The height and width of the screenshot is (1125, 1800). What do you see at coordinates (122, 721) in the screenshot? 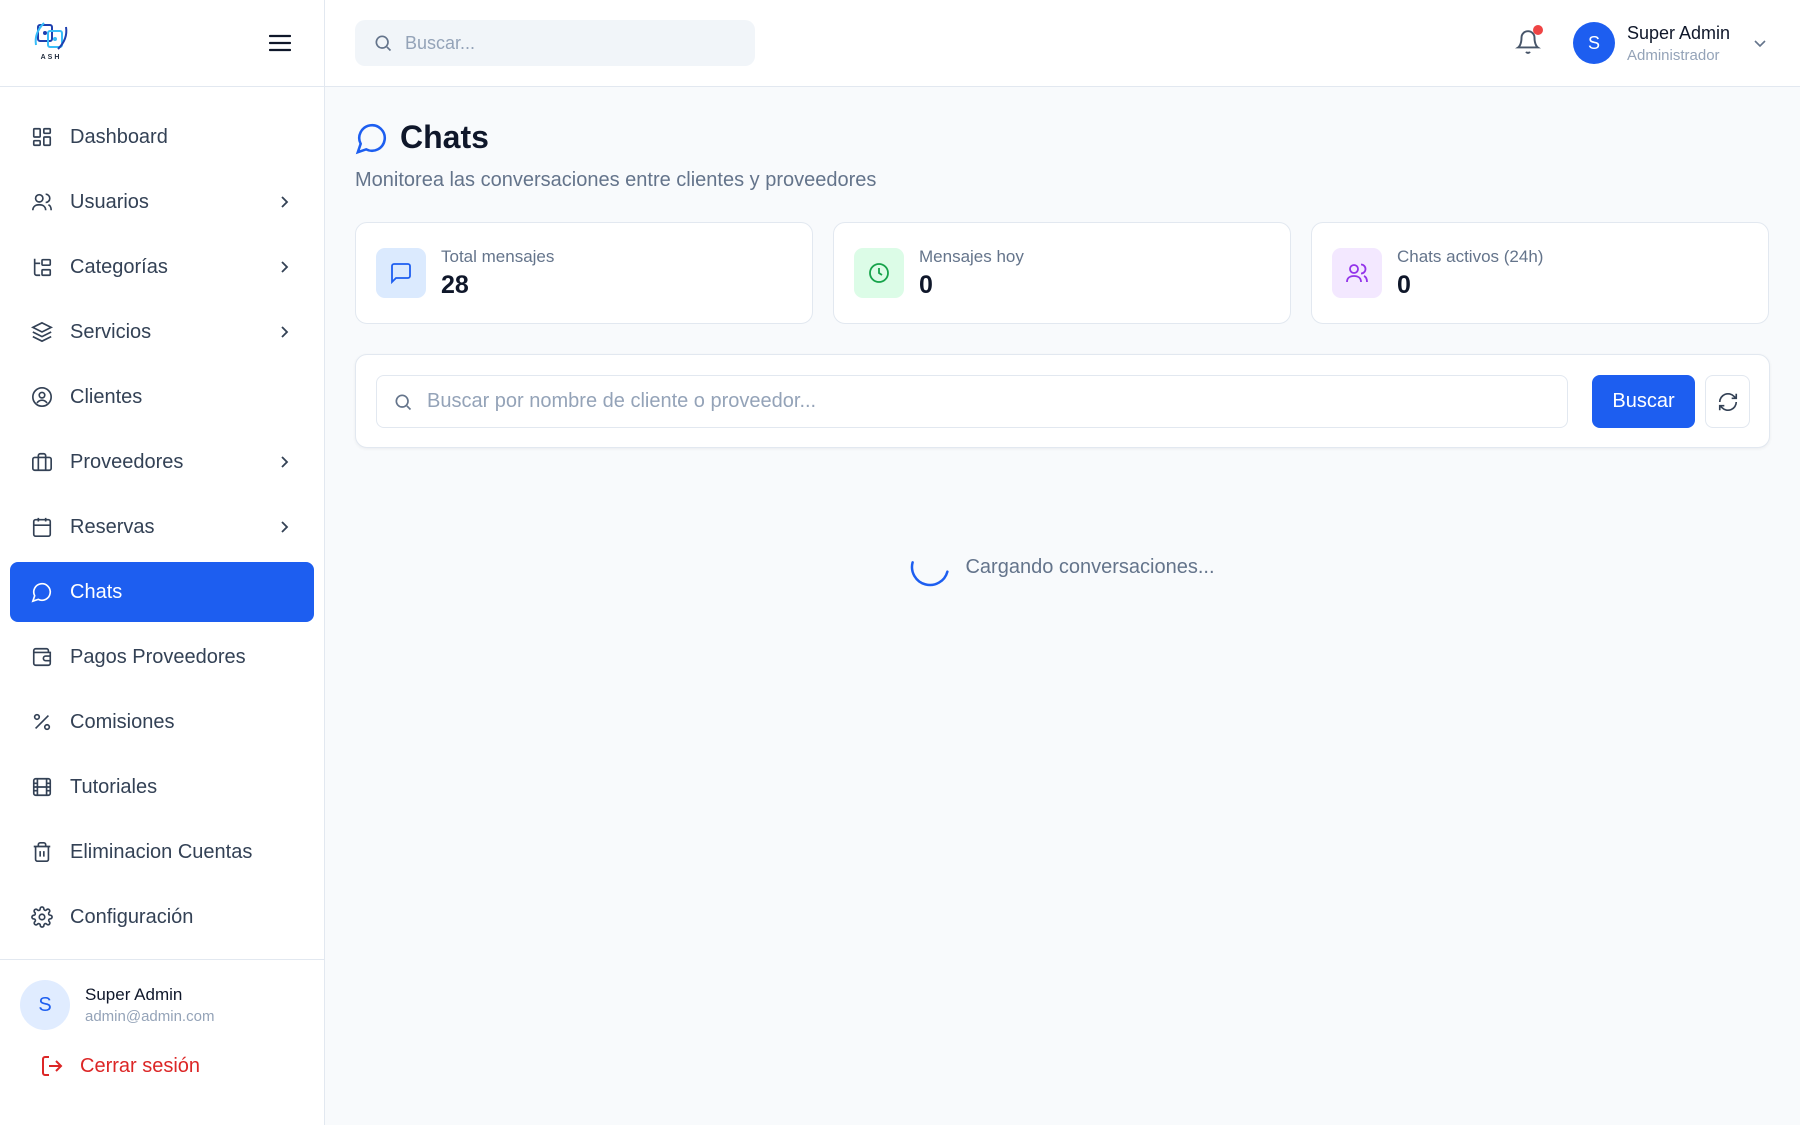
I see `sidebar-item-label: Comisiones` at bounding box center [122, 721].